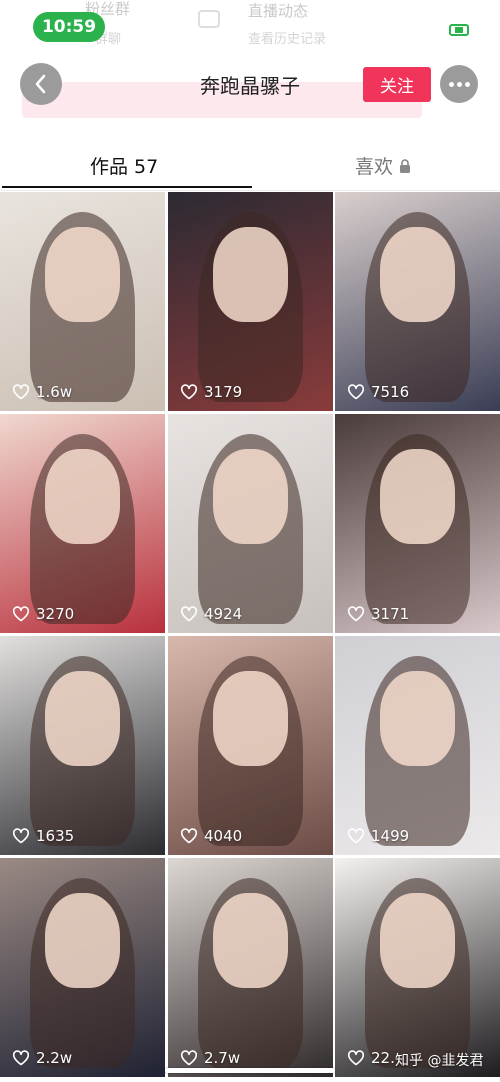 The width and height of the screenshot is (500, 1082). I want to click on video-tile: 3270, so click(82, 523).